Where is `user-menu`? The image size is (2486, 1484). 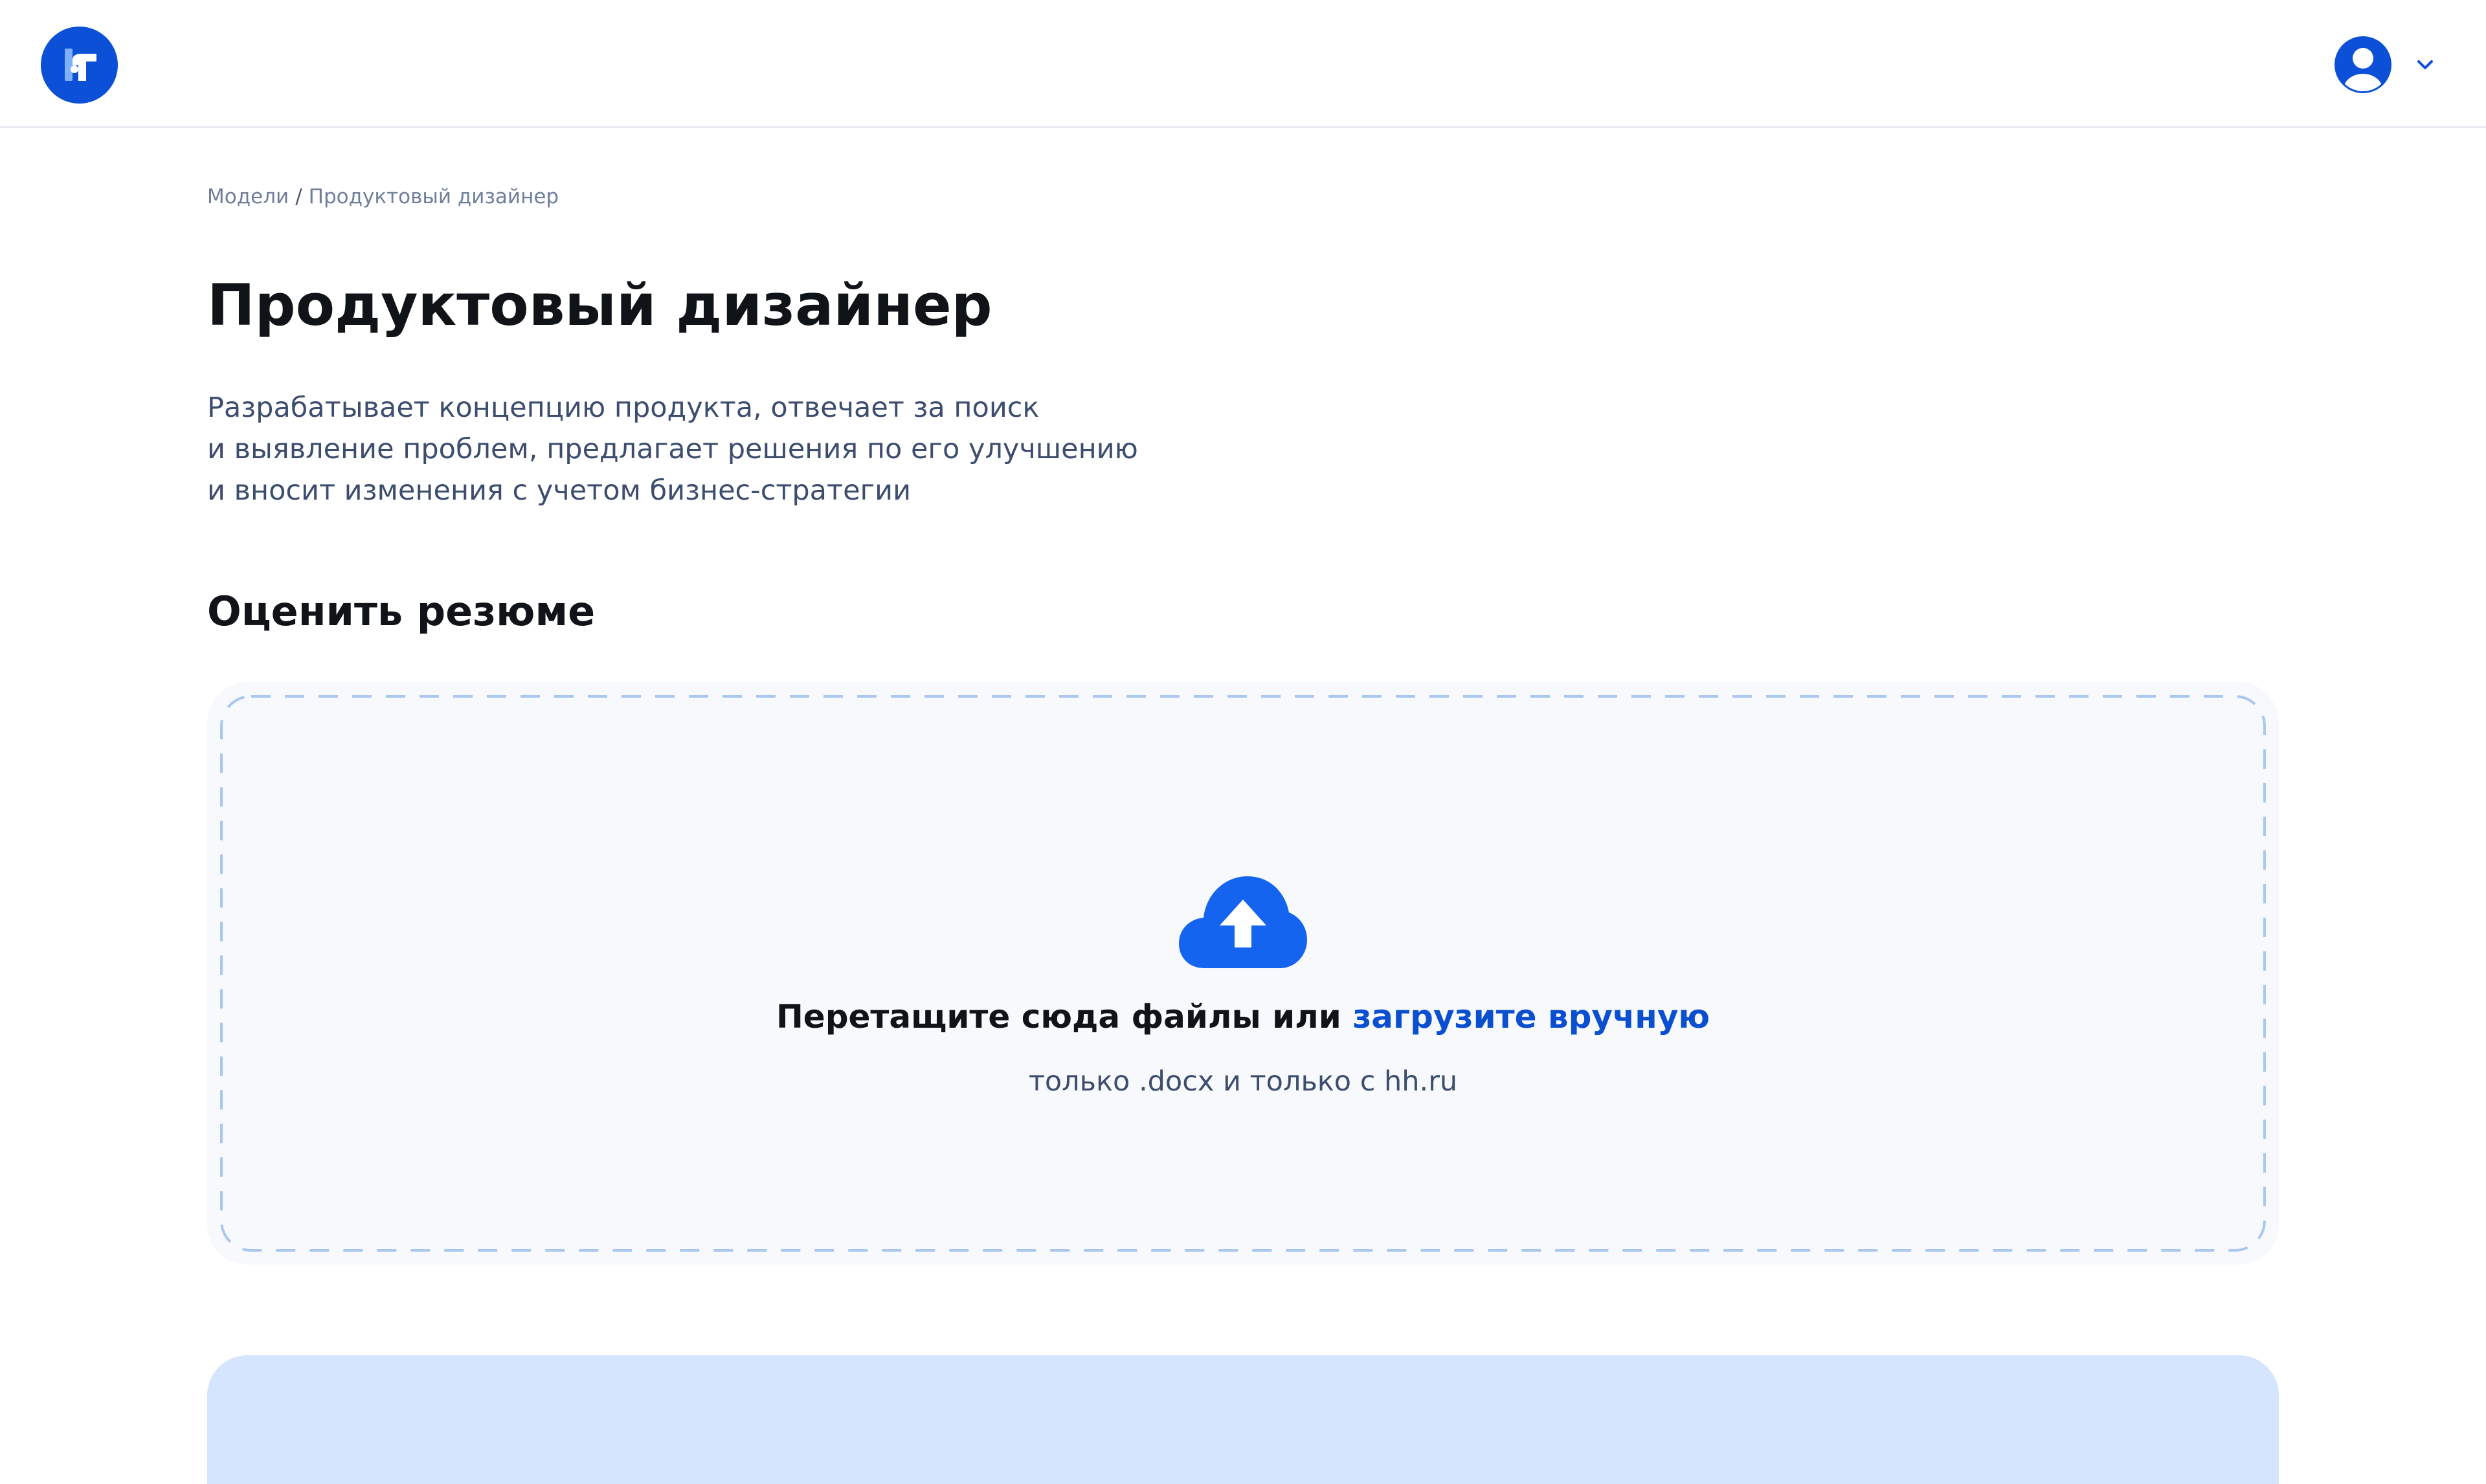
user-menu is located at coordinates (2386, 65).